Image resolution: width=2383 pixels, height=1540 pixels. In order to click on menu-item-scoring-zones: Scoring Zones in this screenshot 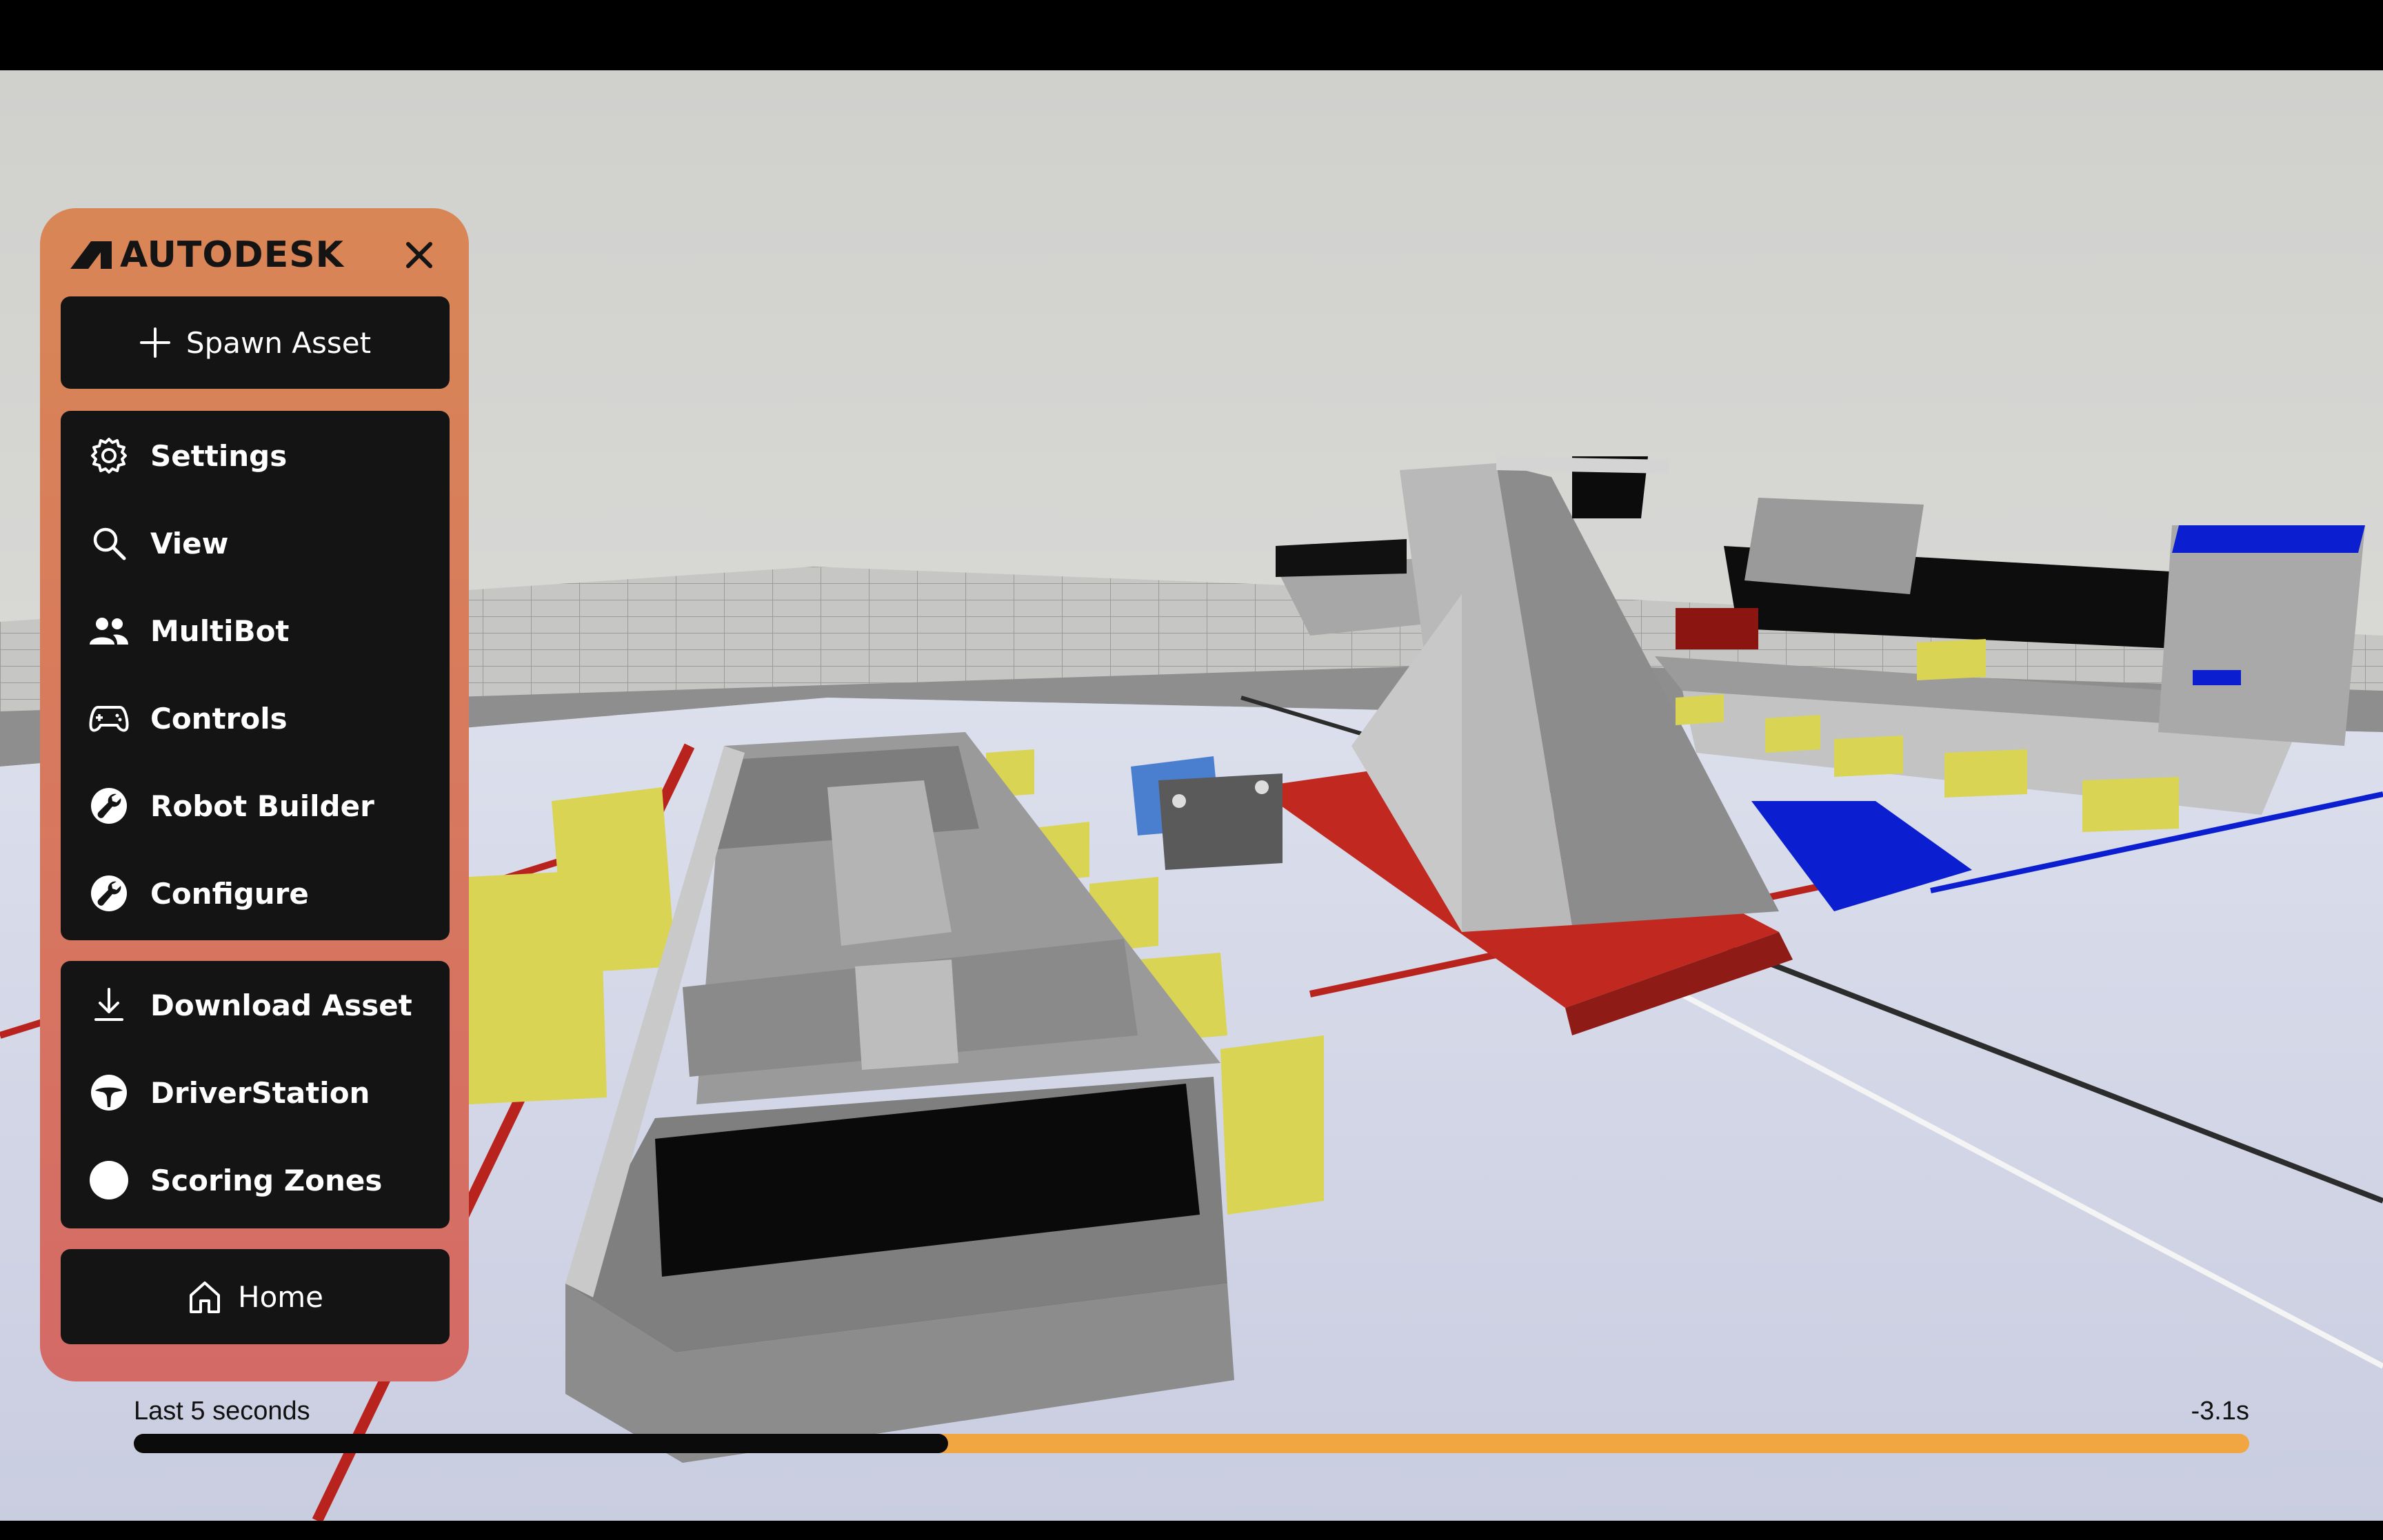, I will do `click(255, 1180)`.